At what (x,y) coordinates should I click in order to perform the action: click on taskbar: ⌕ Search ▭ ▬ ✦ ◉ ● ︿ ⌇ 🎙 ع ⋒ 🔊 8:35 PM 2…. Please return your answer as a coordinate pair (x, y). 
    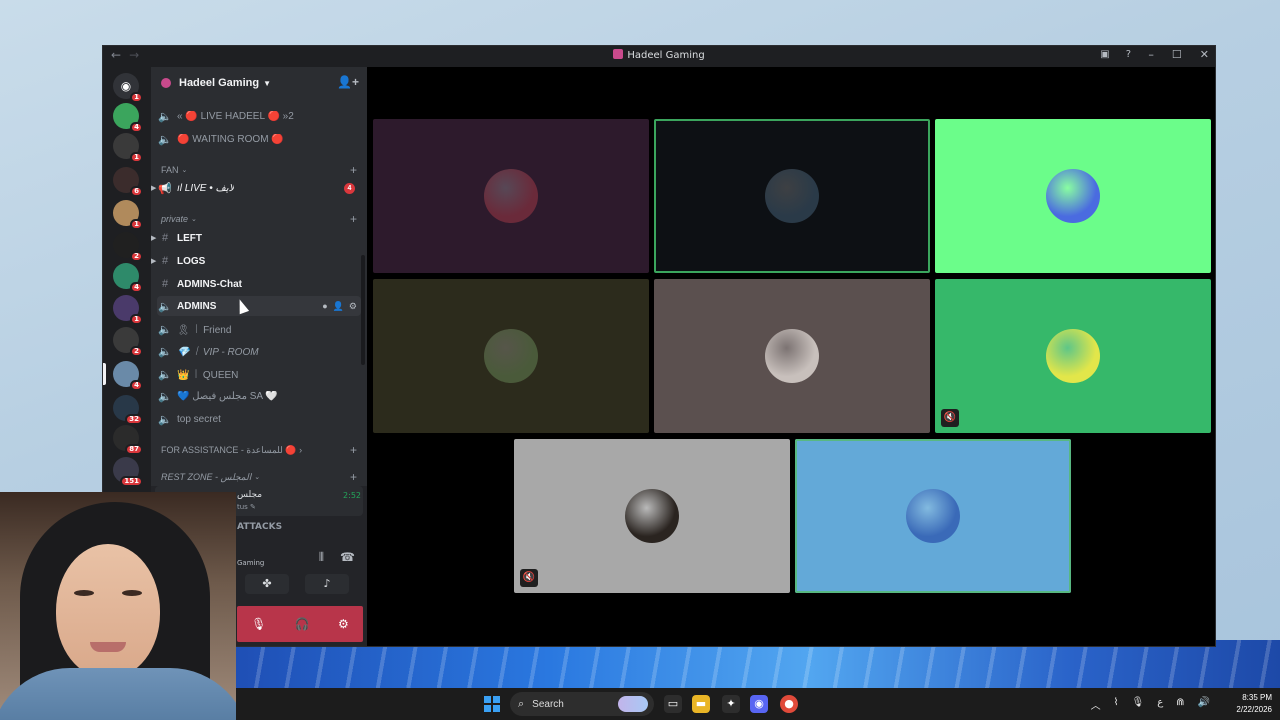
    Looking at the image, I should click on (758, 704).